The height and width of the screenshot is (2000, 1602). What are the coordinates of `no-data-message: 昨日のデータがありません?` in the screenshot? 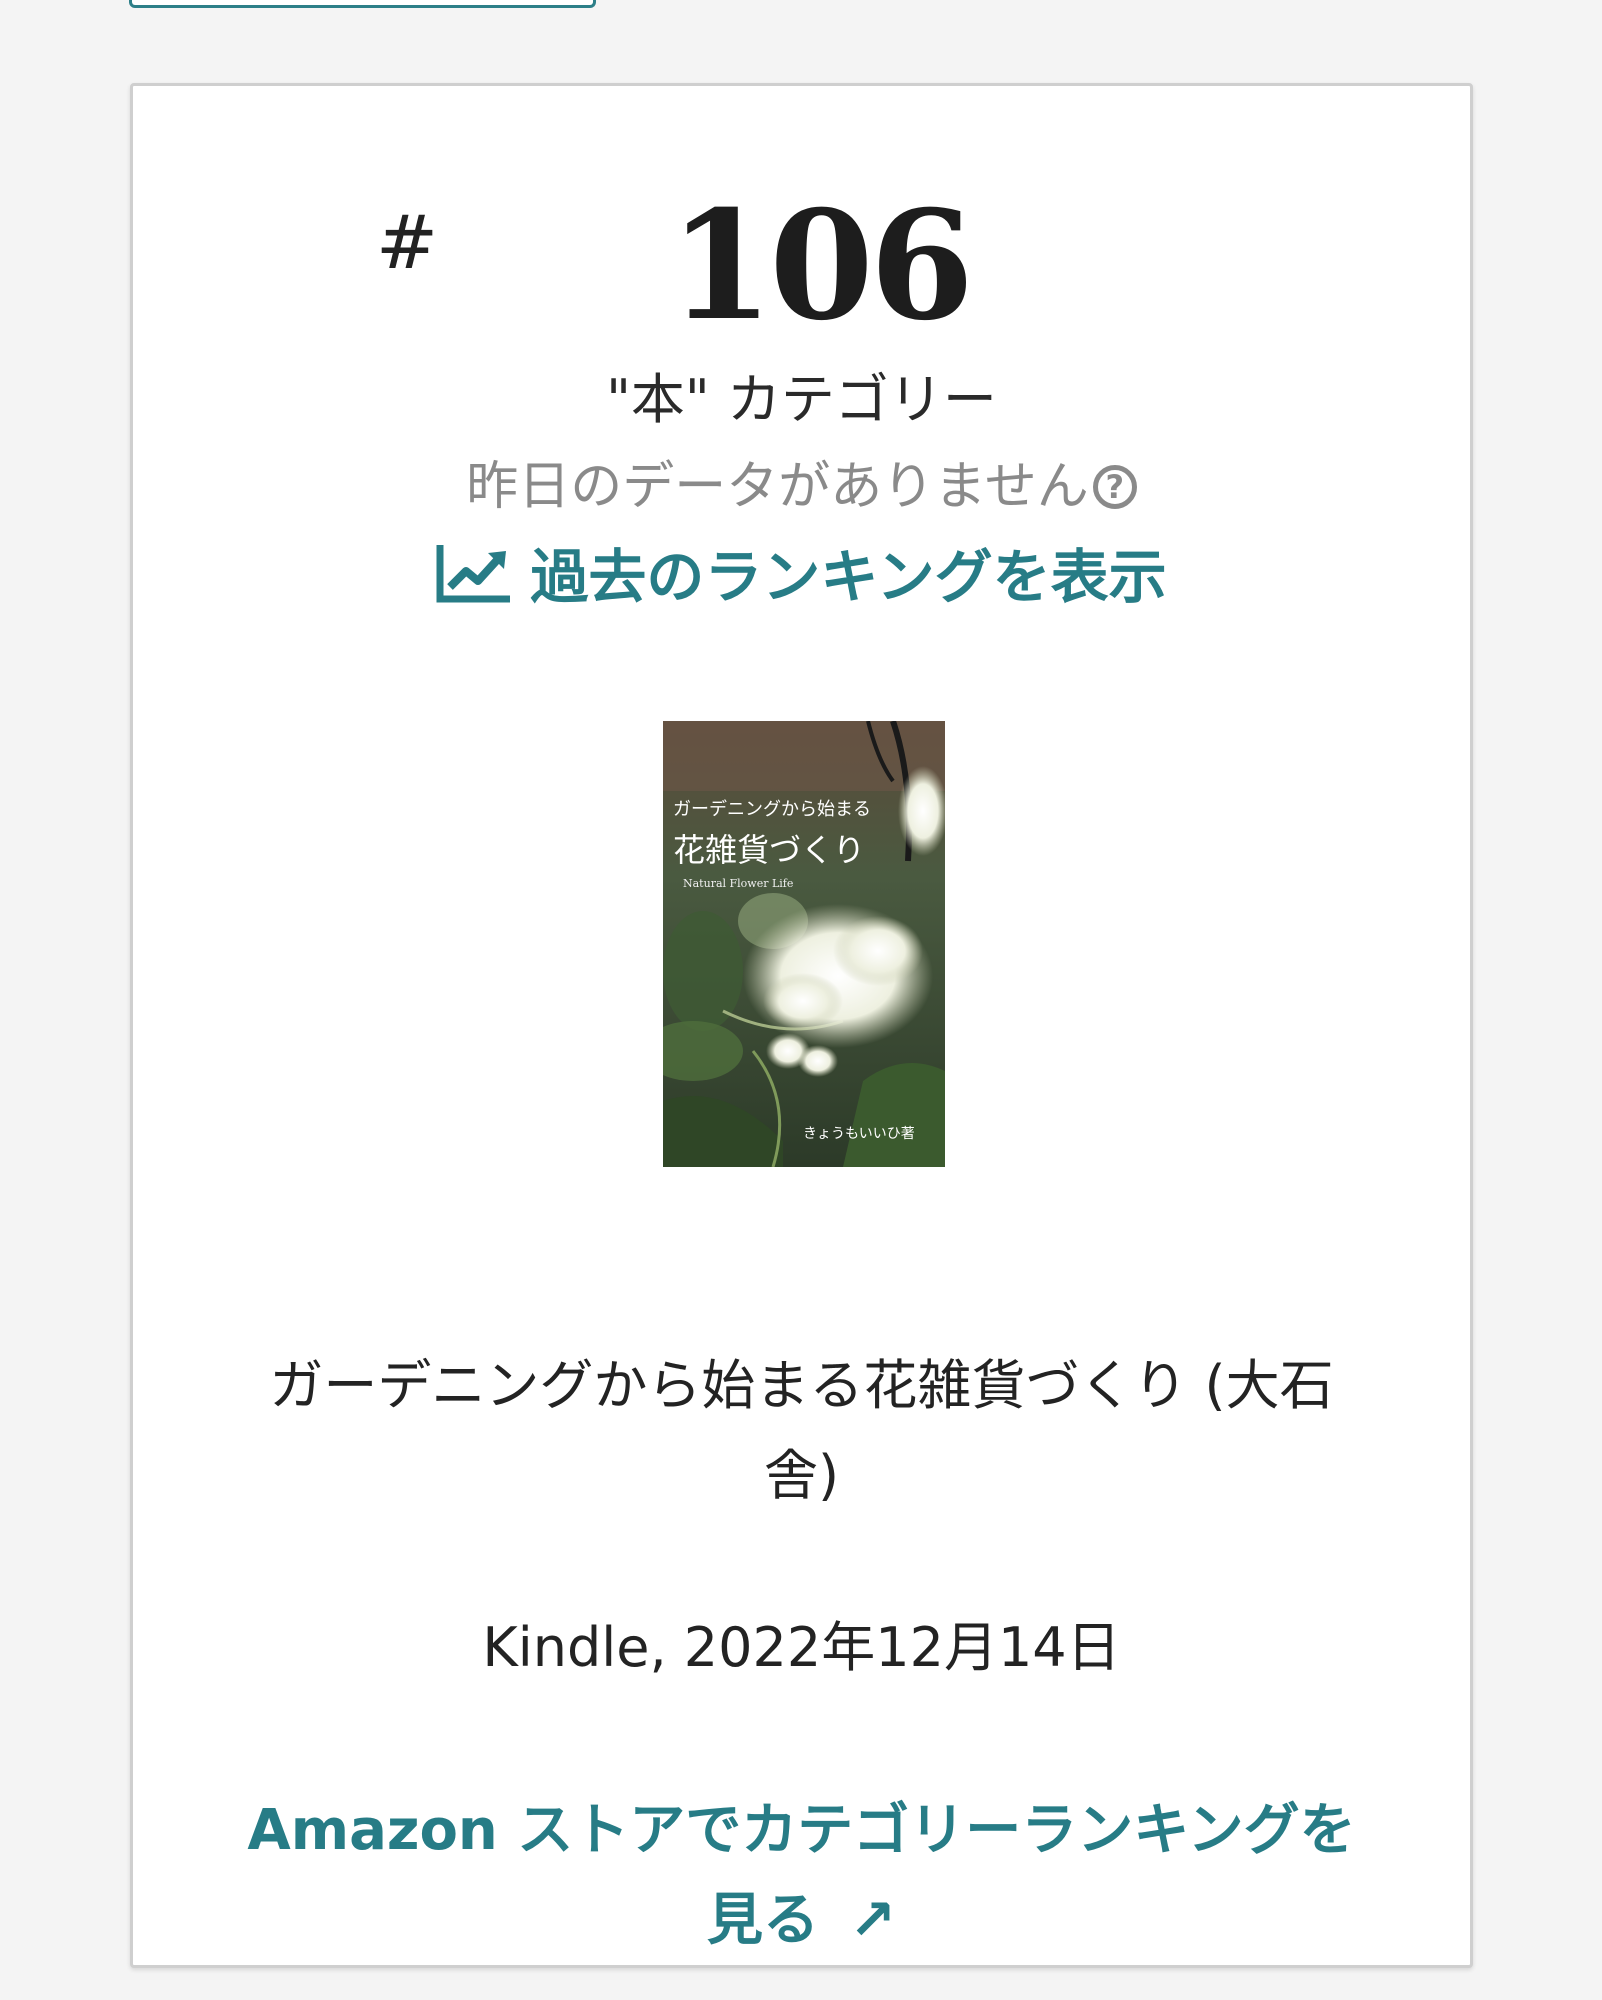 It's located at (801, 487).